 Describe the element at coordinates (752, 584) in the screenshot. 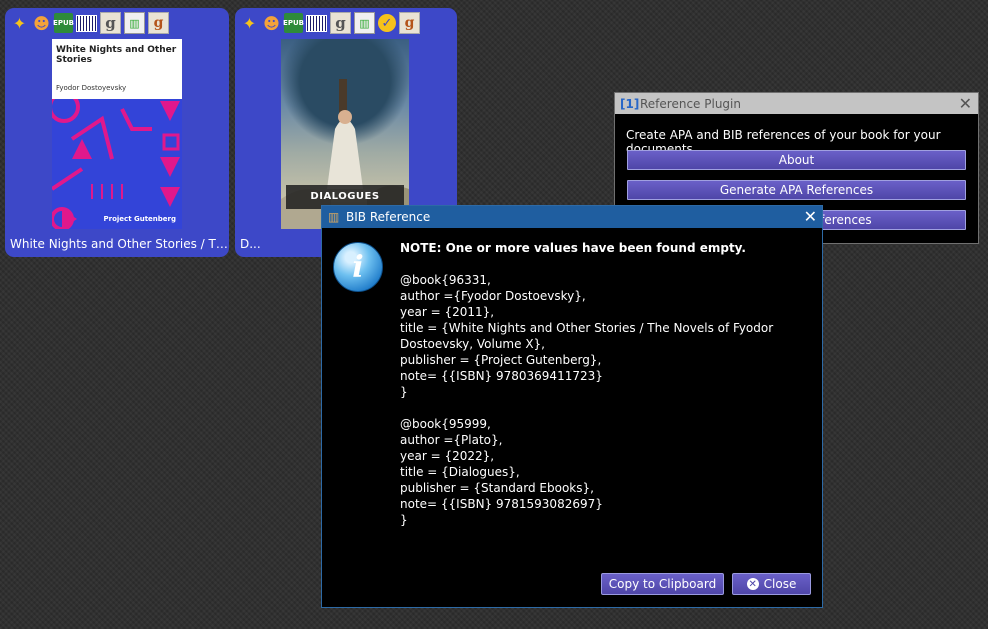

I see `close-circle-icon: ✕` at that location.